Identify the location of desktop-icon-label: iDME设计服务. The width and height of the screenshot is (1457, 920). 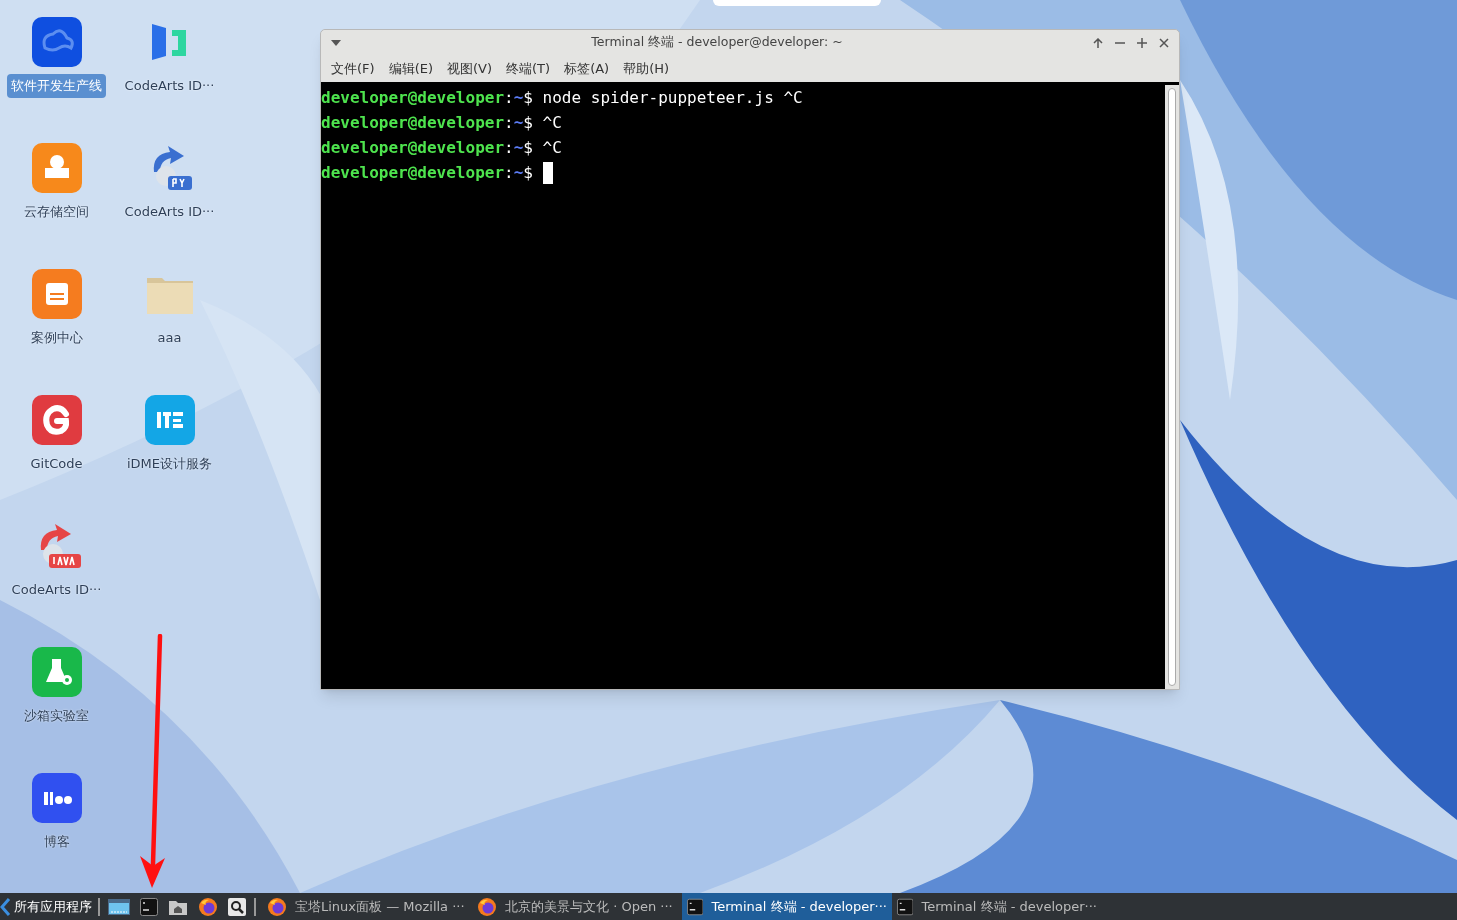
(169, 464).